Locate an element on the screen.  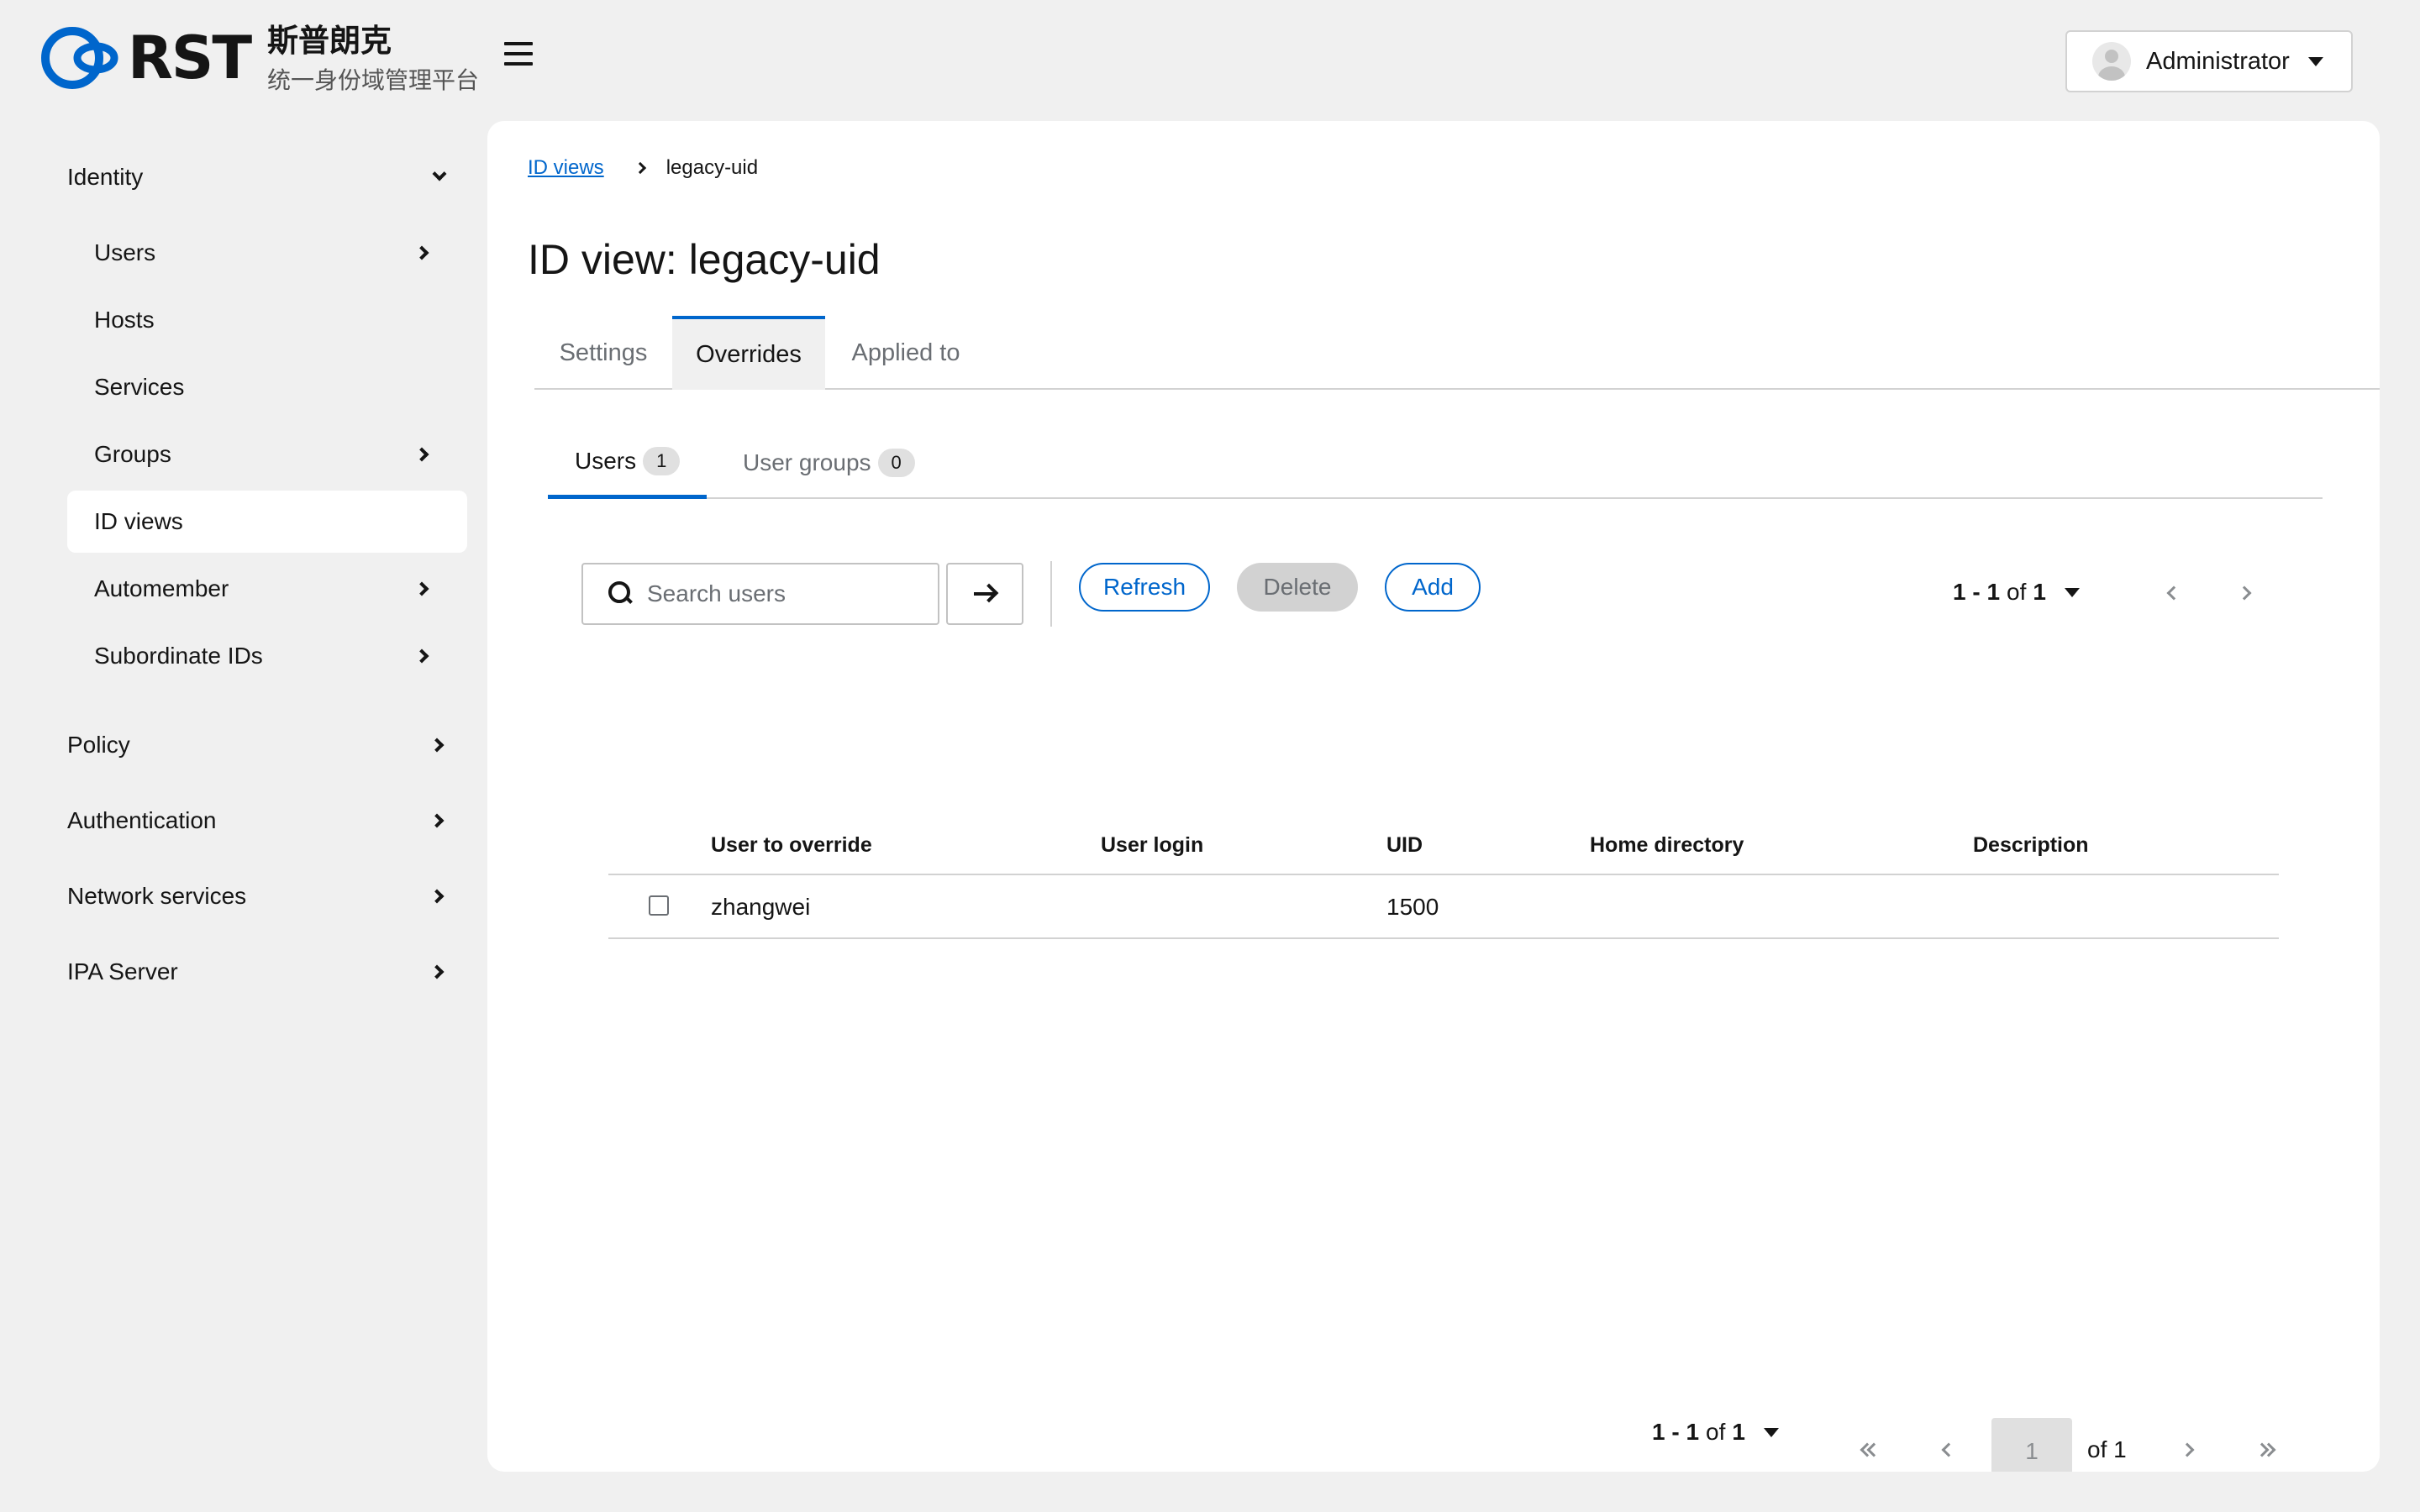
table-row: zhangwei 1500 is located at coordinates (1443, 907).